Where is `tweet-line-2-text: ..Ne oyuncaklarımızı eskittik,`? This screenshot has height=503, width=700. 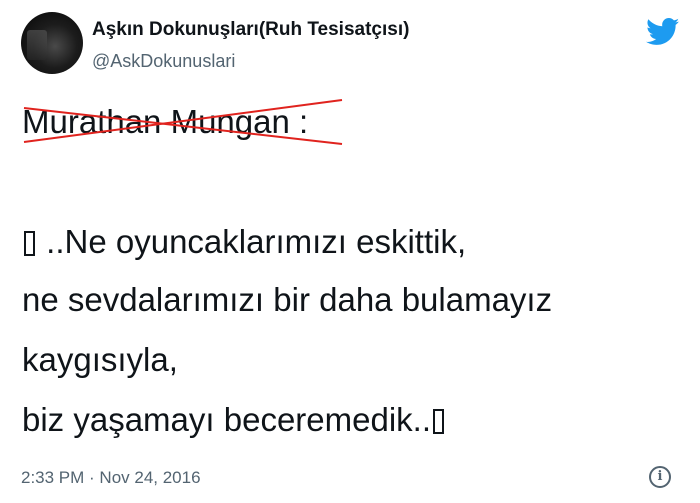
tweet-line-2-text: ..Ne oyuncaklarımızı eskittik, is located at coordinates (252, 241).